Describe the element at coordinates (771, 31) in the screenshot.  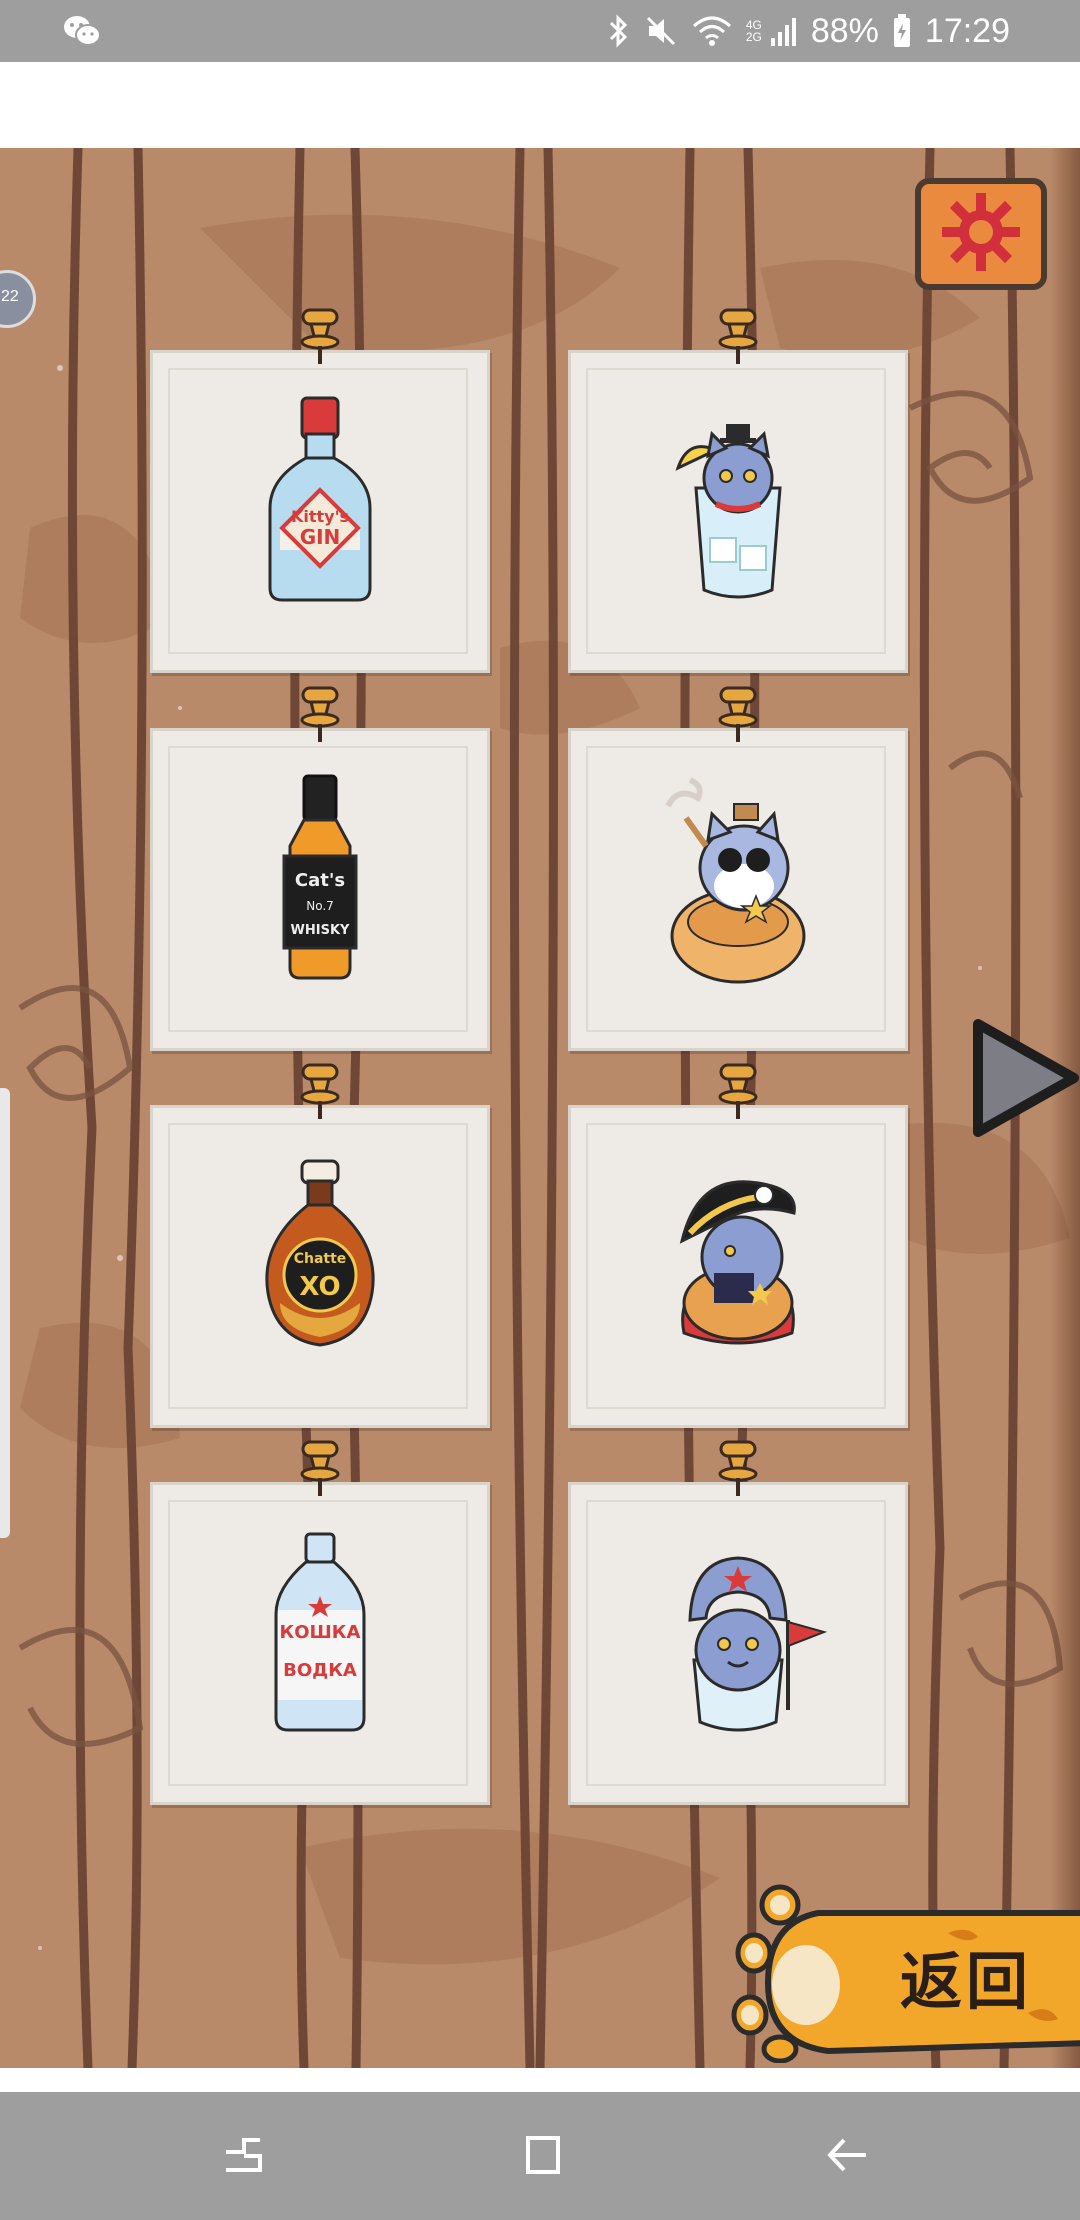
I see `signal-icon: 4G 2G` at that location.